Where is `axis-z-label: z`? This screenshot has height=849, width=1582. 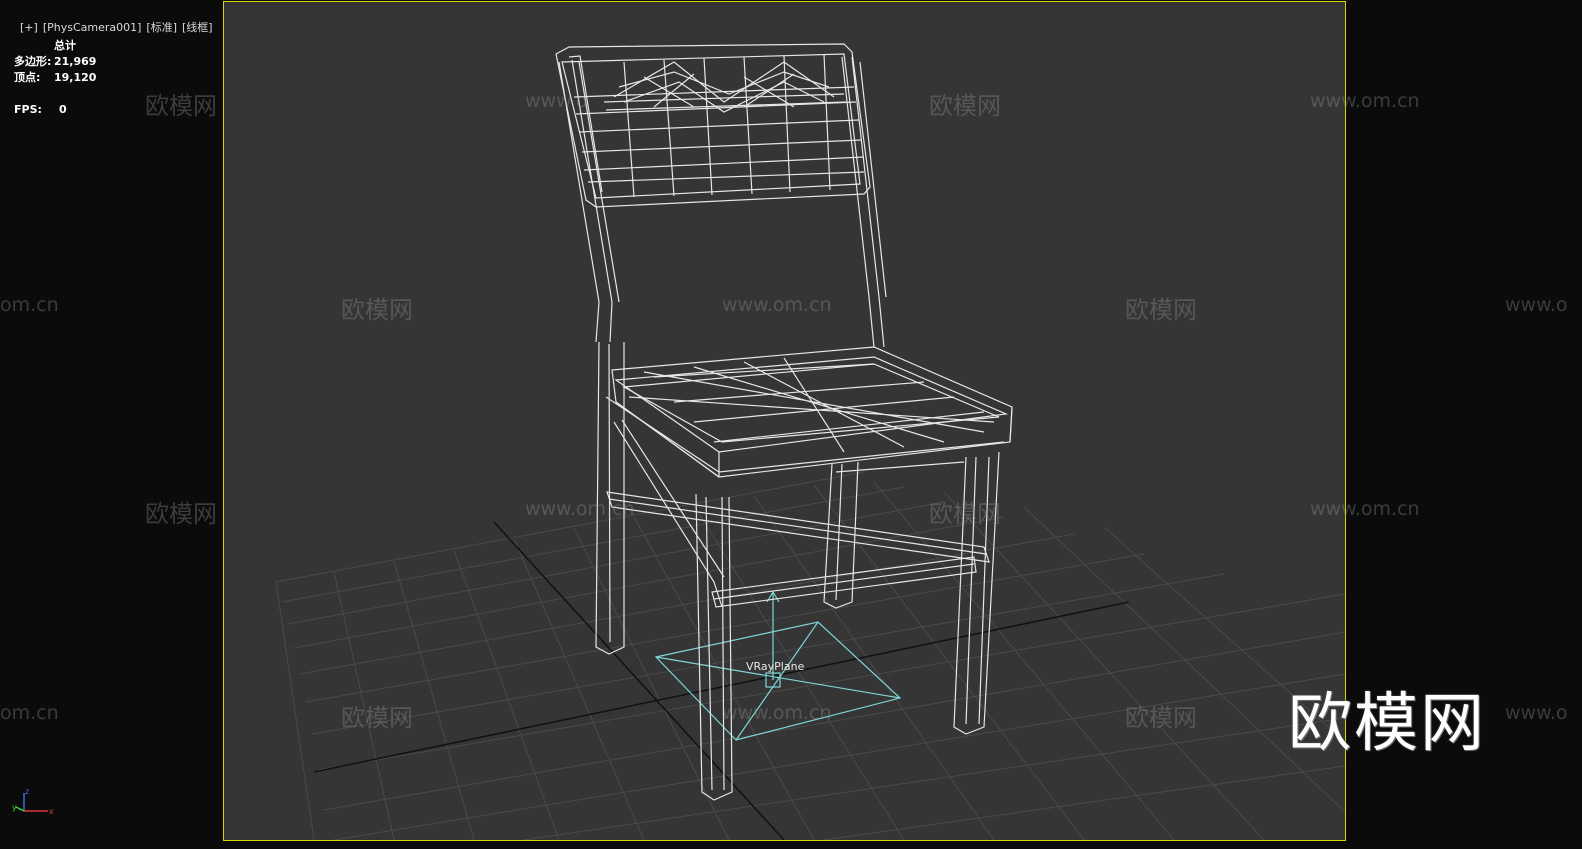
axis-z-label: z is located at coordinates (27, 791).